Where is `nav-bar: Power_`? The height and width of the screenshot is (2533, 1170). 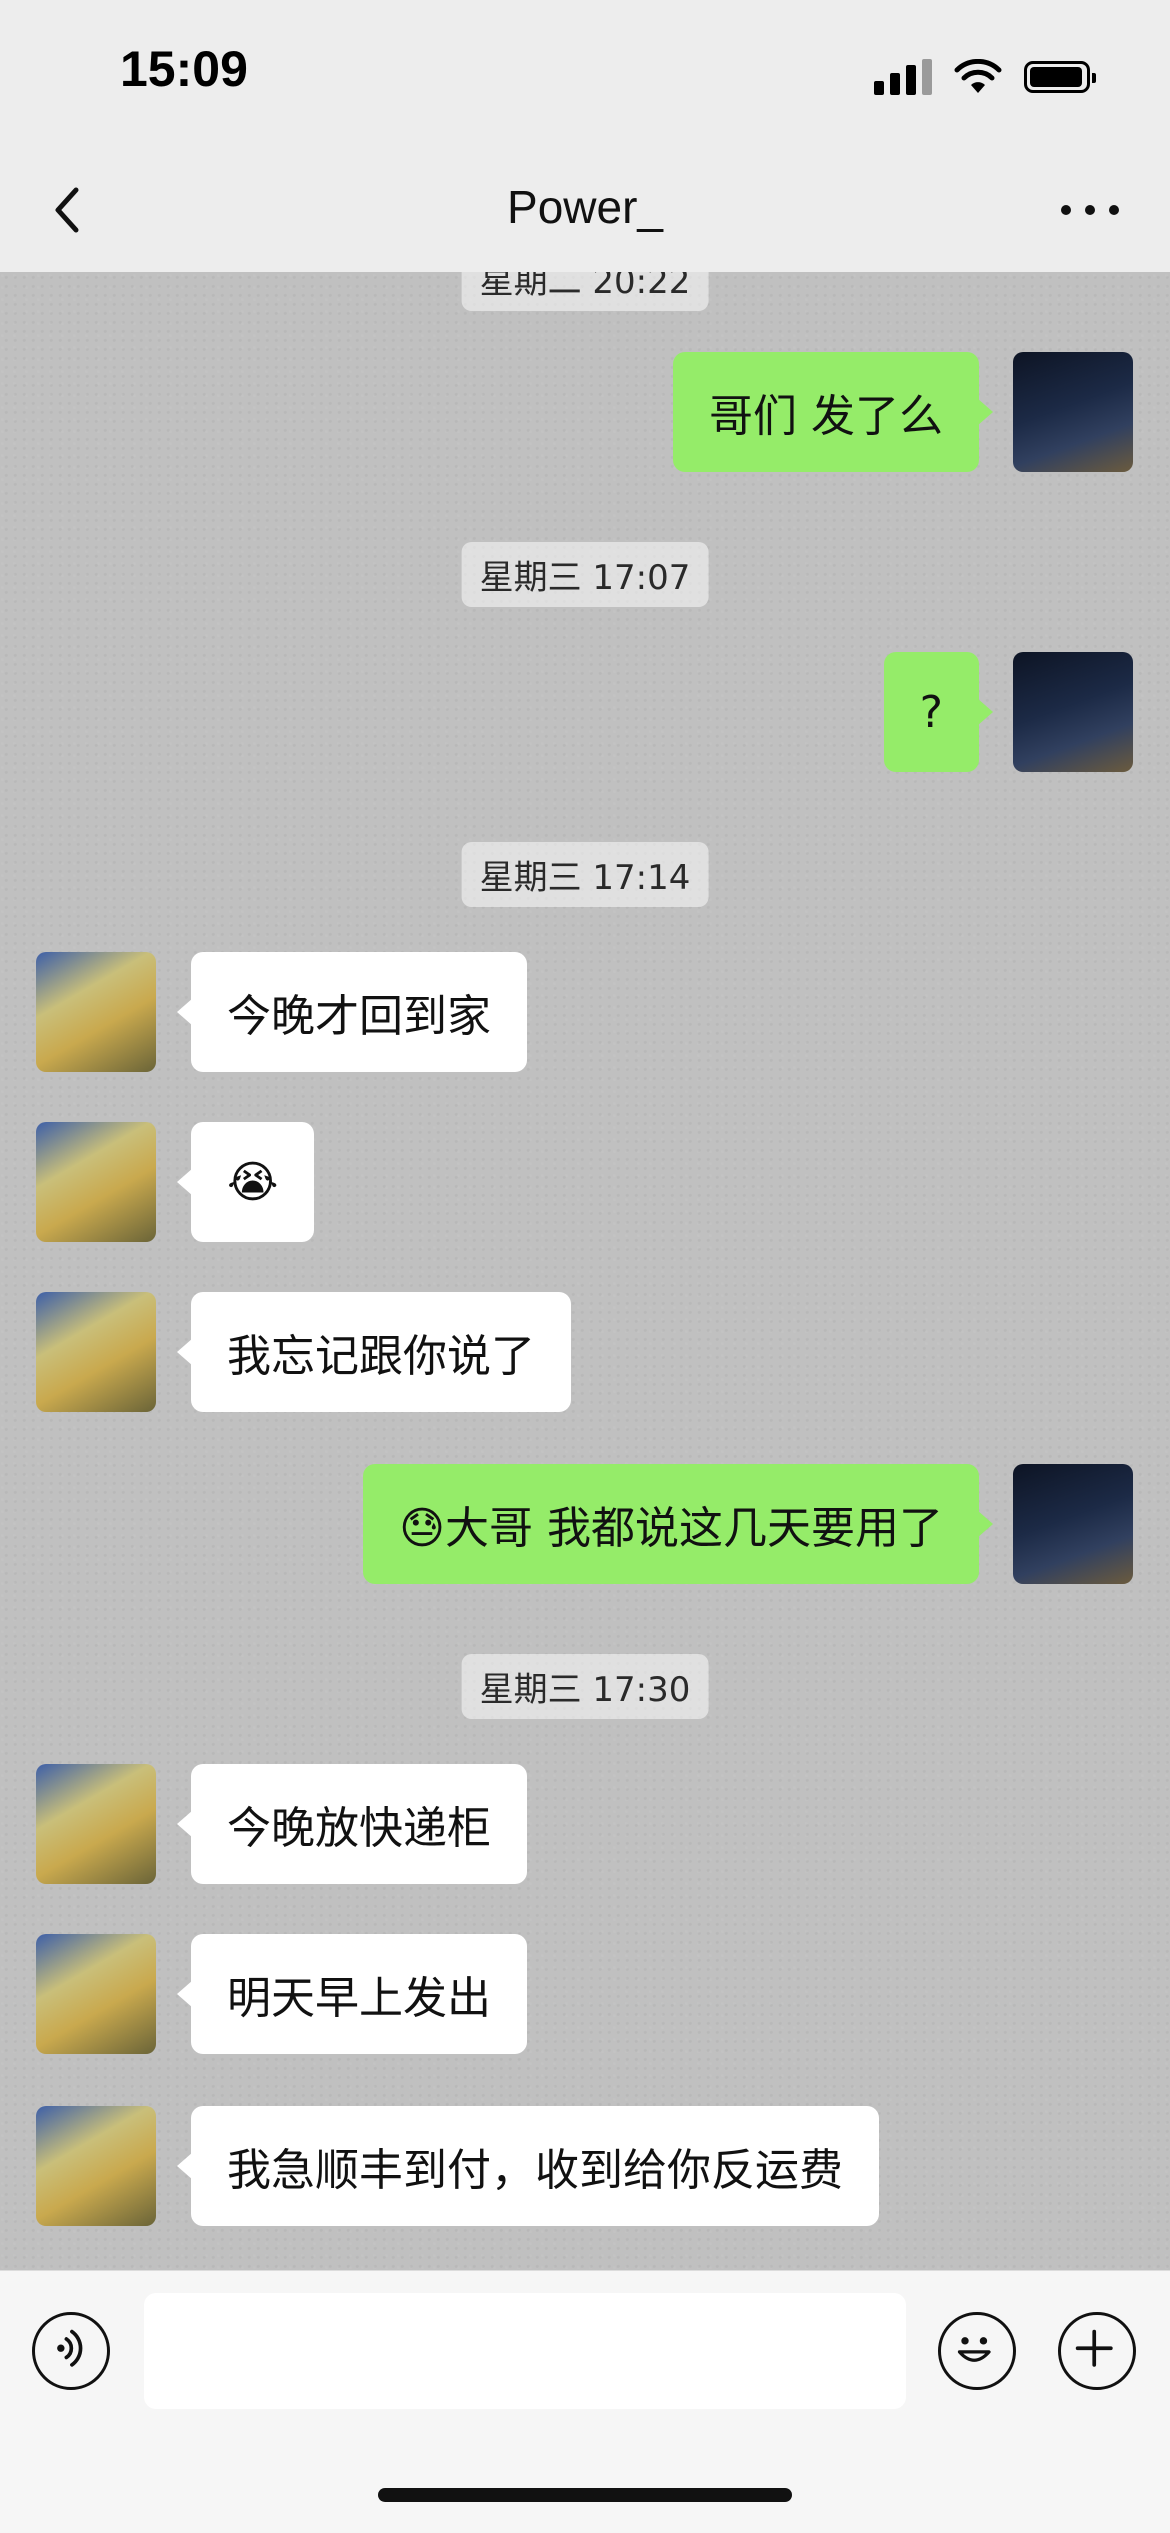 nav-bar: Power_ is located at coordinates (585, 211).